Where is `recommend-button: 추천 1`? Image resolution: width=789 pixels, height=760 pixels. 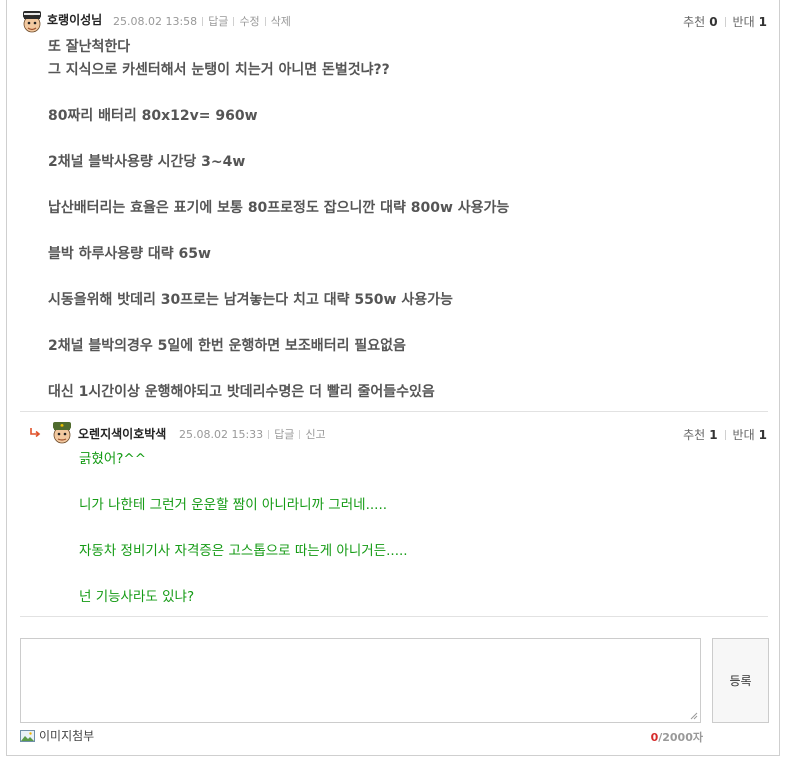
recommend-button: 추천 1 is located at coordinates (700, 434).